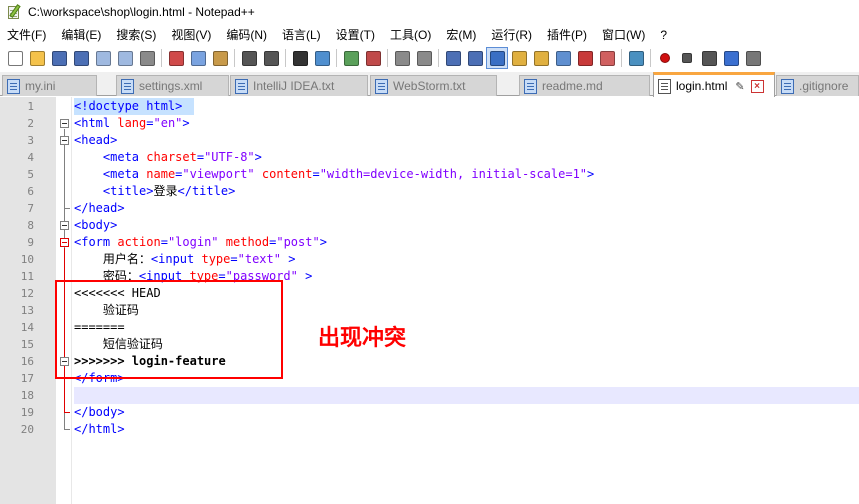 Image resolution: width=859 pixels, height=504 pixels. I want to click on print-icon, so click(147, 58).